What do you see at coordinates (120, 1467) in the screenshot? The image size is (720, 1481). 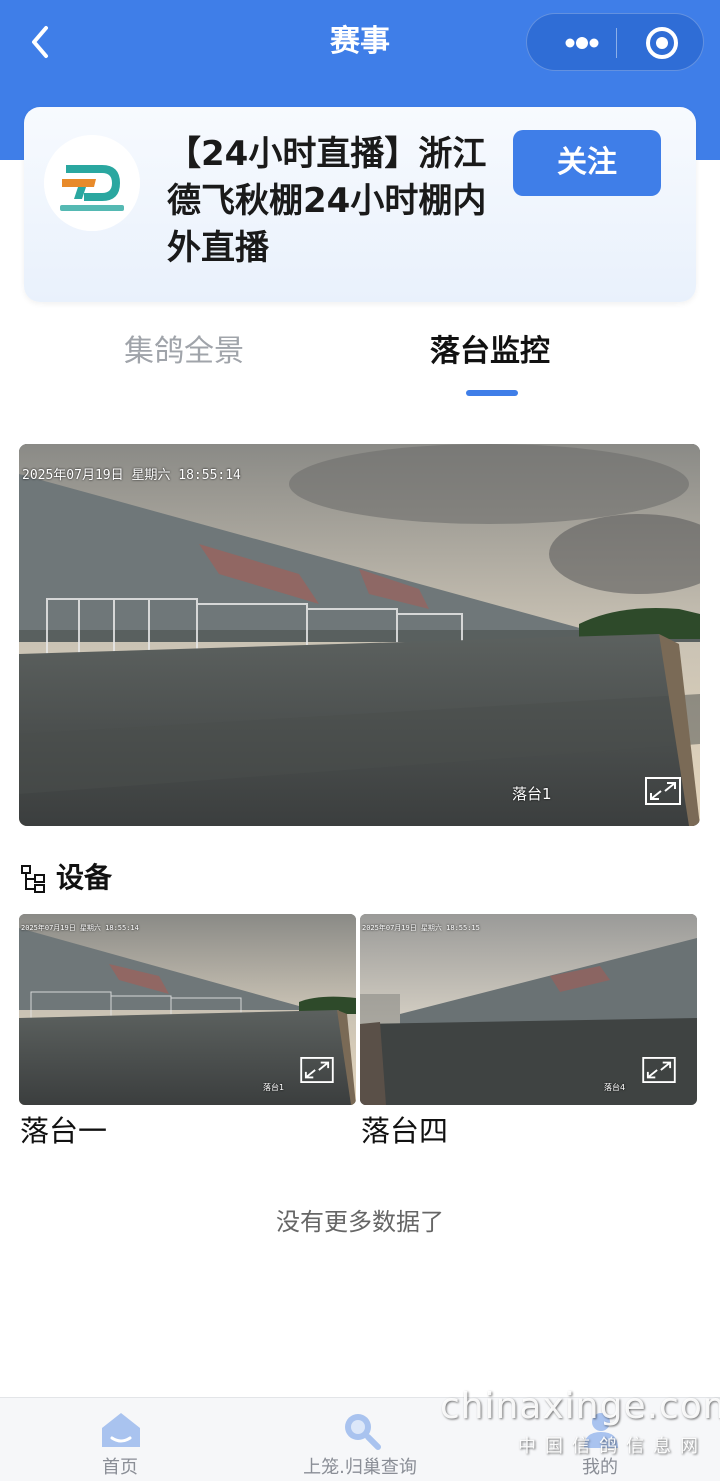 I see `tabbar-label: 首页` at bounding box center [120, 1467].